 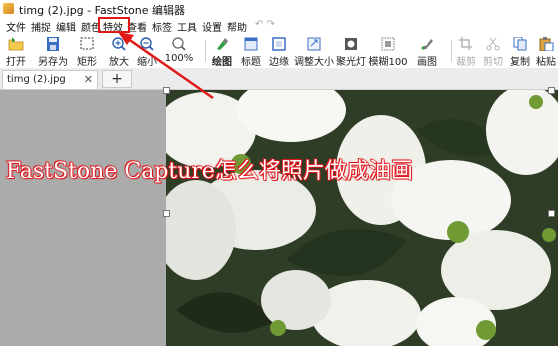 I want to click on overlay-title: FastStone Capture怎么将照片做成油画, so click(x=209, y=171).